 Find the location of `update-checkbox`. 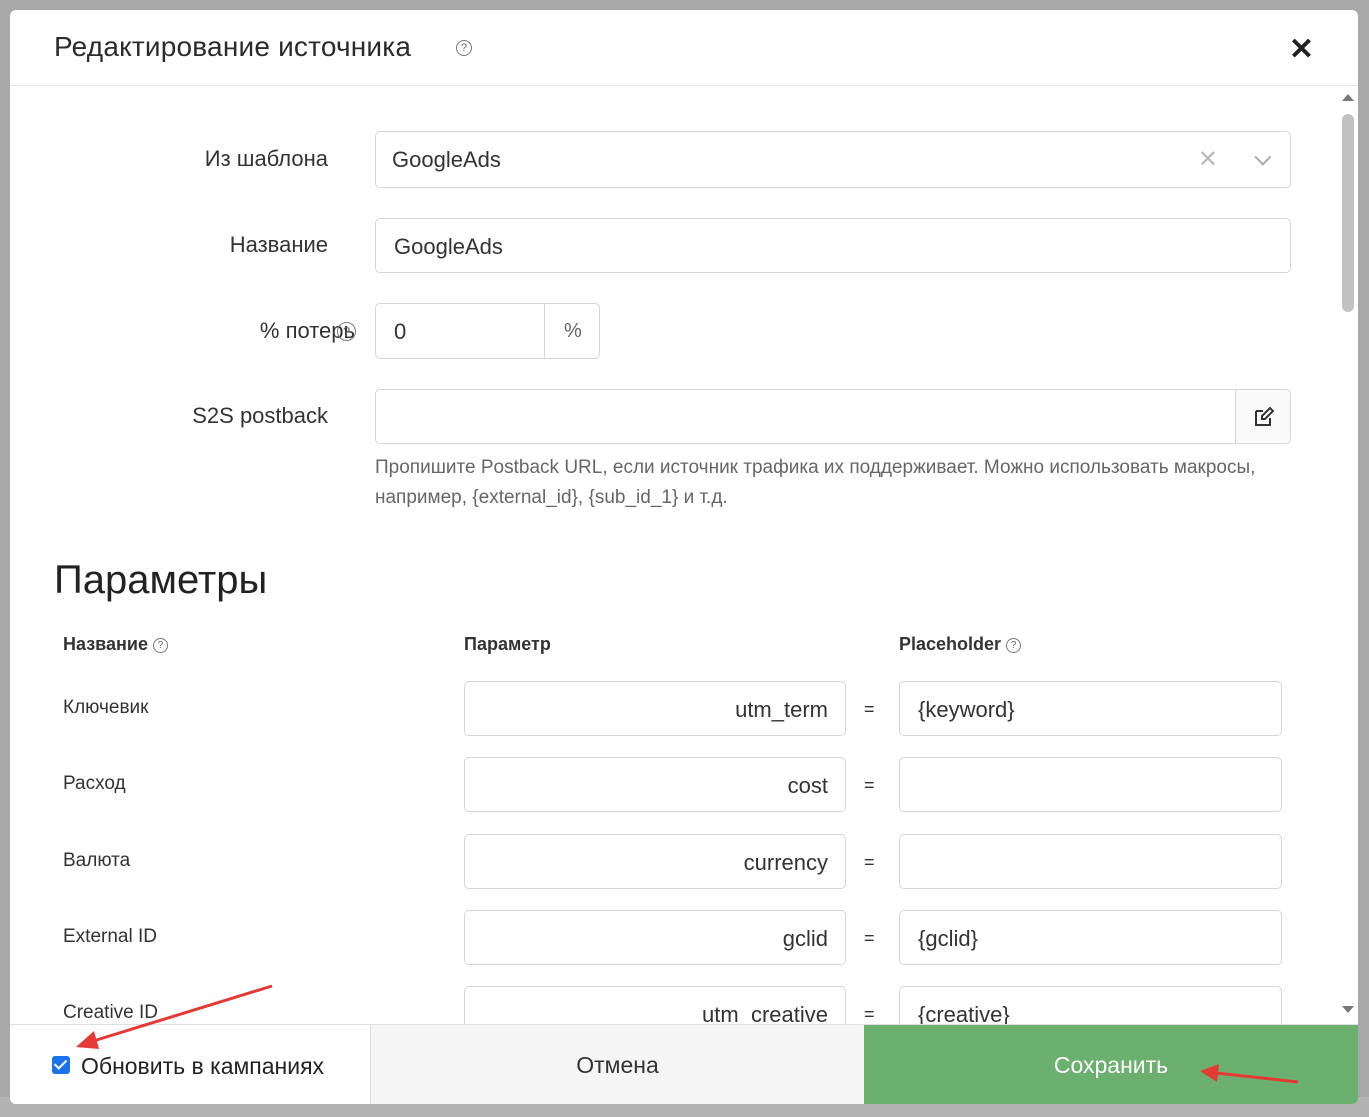

update-checkbox is located at coordinates (61, 1065).